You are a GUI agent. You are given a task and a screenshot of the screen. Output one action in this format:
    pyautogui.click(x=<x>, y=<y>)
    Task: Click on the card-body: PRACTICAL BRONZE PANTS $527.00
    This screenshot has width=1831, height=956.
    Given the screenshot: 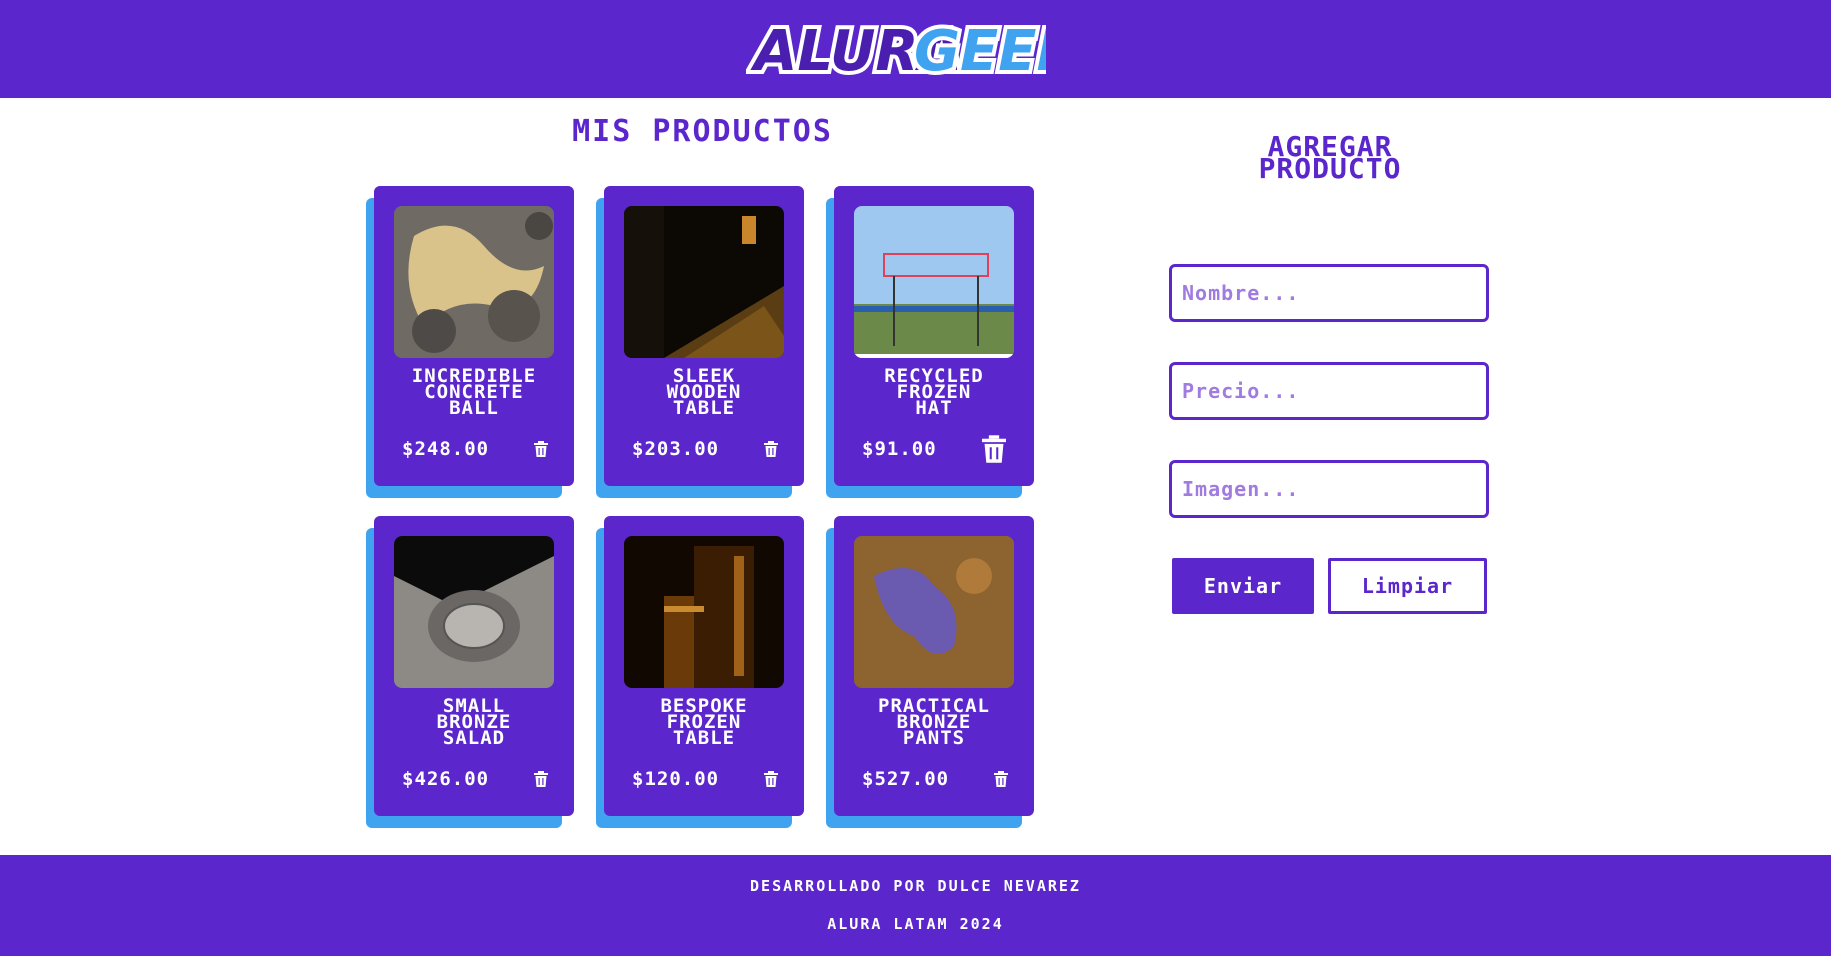 What is the action you would take?
    pyautogui.click(x=934, y=666)
    